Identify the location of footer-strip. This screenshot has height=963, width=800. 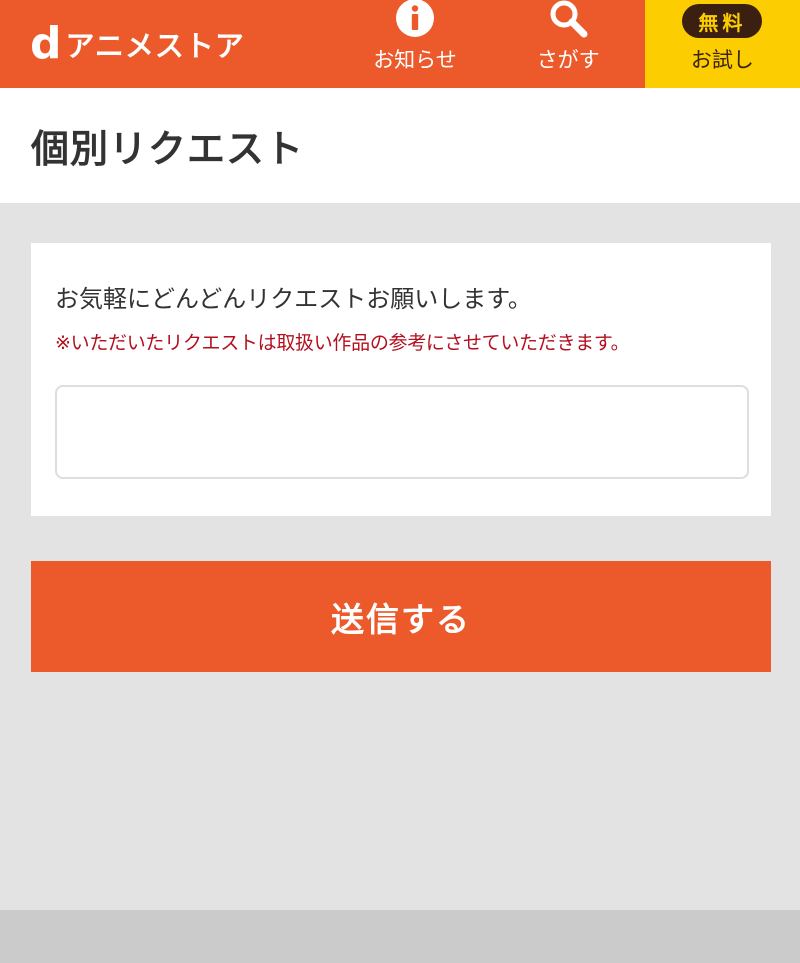
(400, 936).